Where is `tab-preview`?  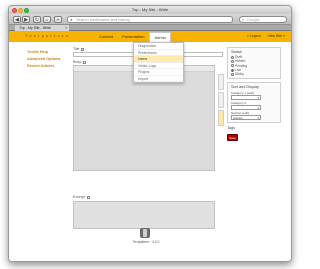
tab-preview is located at coordinates (221, 118).